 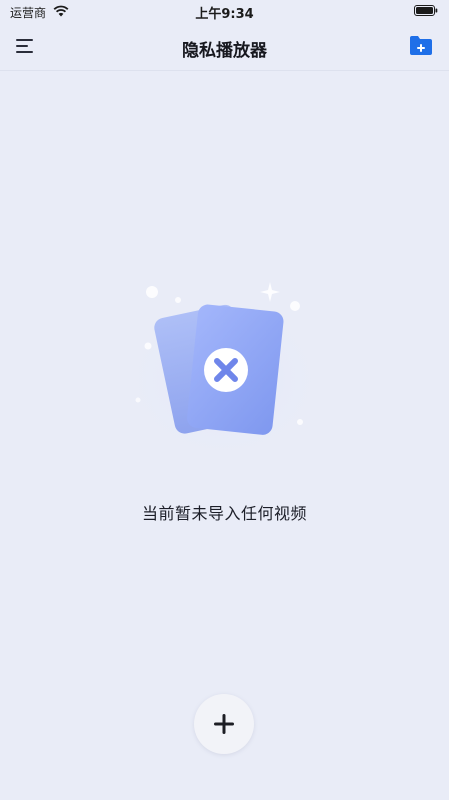 I want to click on add-video-button, so click(x=224, y=724).